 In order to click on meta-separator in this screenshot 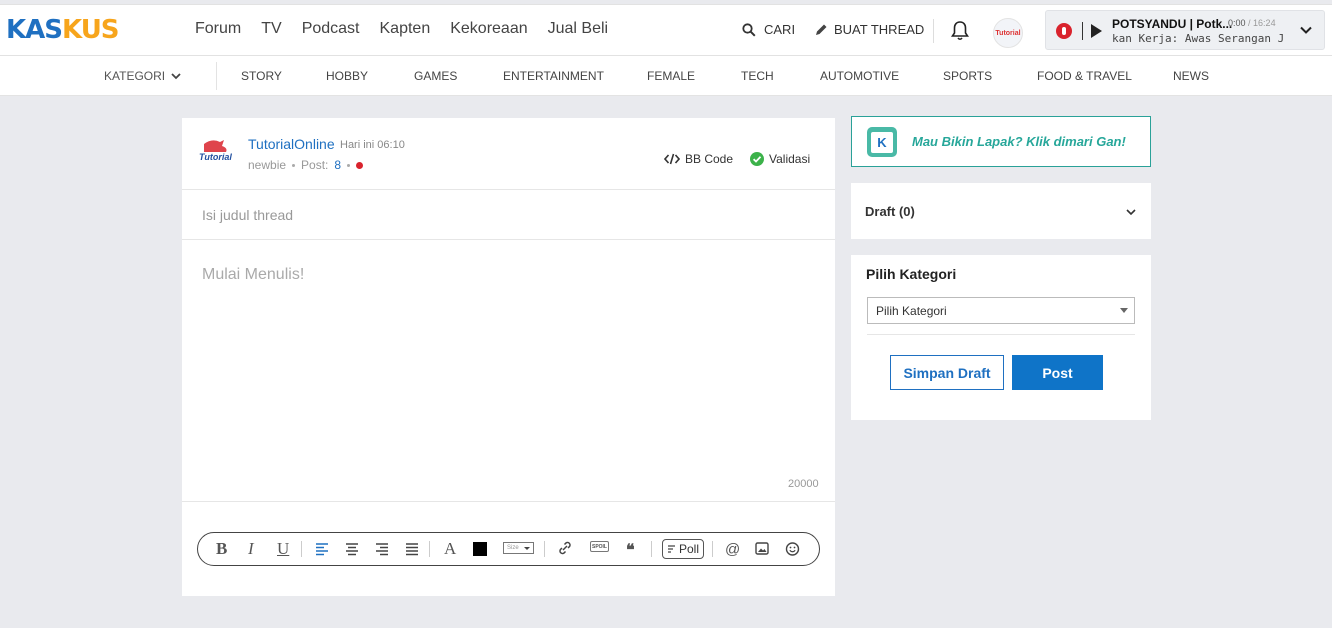, I will do `click(349, 165)`.